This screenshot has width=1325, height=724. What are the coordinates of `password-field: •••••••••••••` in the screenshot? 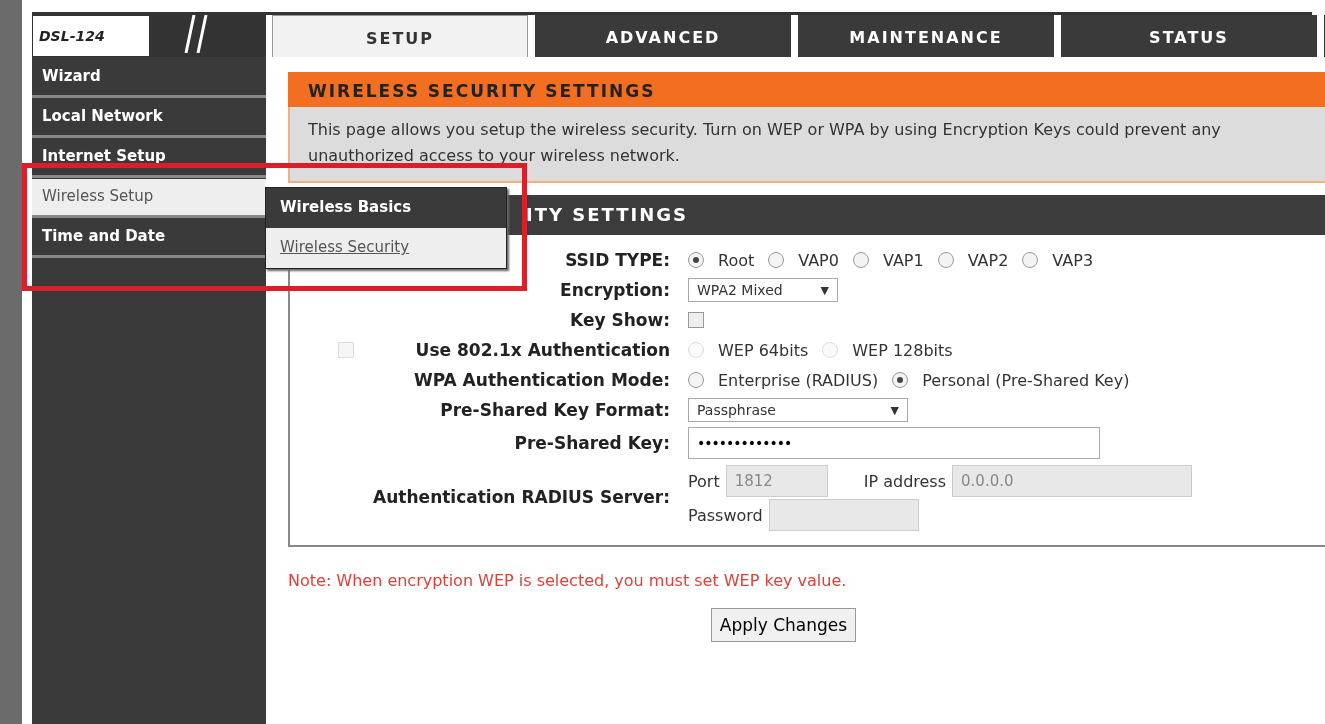 It's located at (894, 443).